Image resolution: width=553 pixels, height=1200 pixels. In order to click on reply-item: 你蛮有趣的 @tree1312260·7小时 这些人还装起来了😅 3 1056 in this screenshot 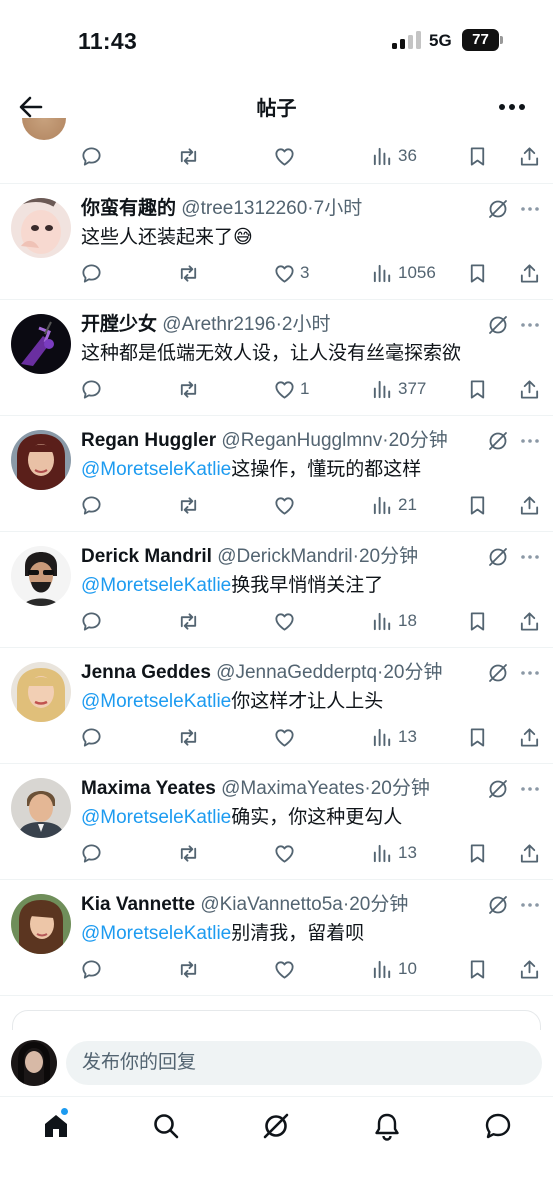, I will do `click(276, 242)`.